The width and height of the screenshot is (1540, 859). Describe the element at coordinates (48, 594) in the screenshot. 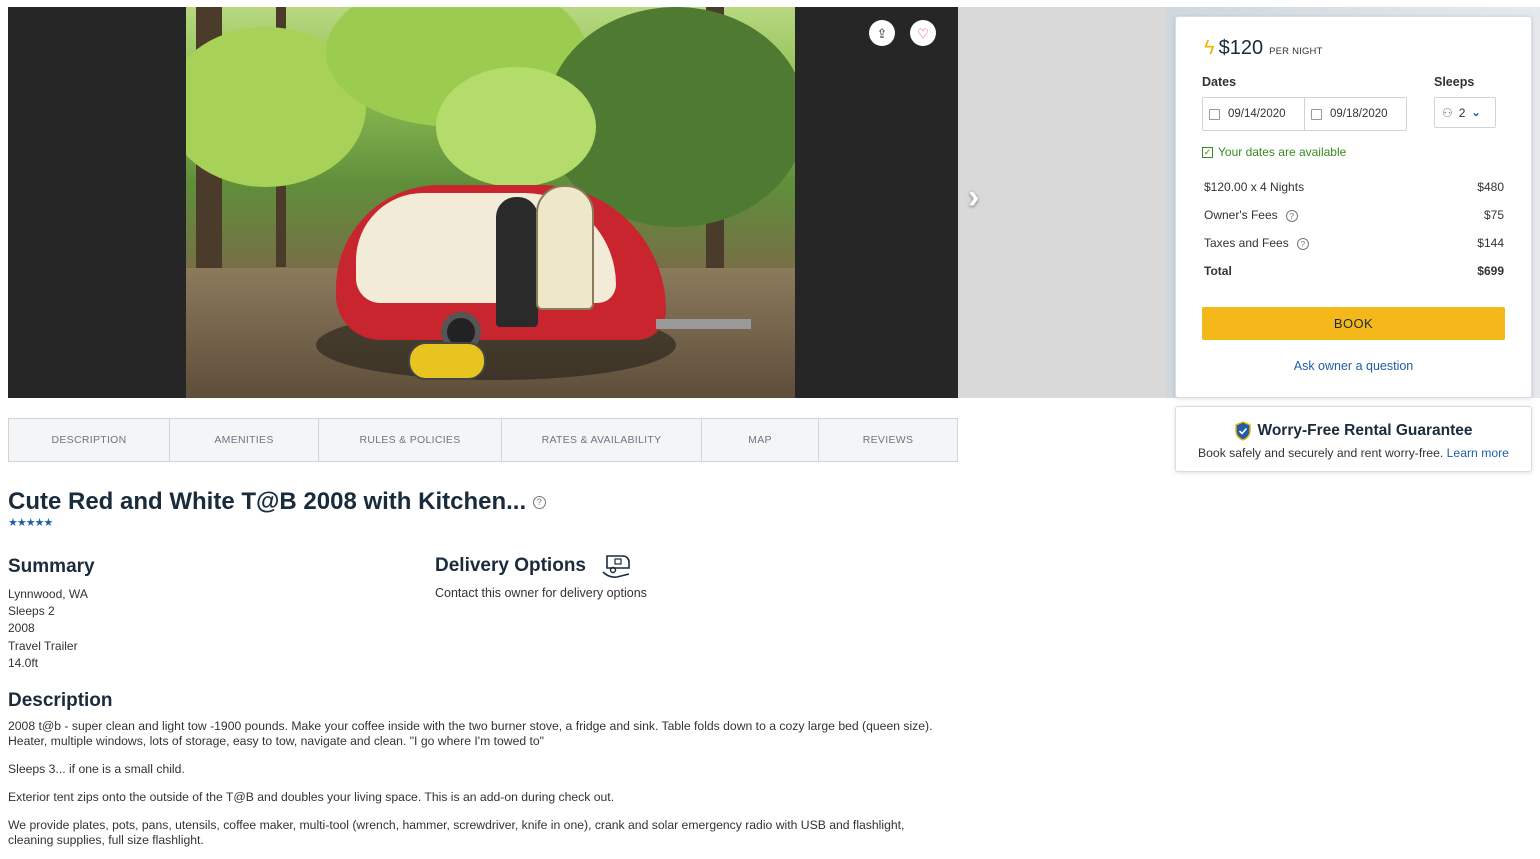

I see `summary-location: Lynnwood, WA` at that location.